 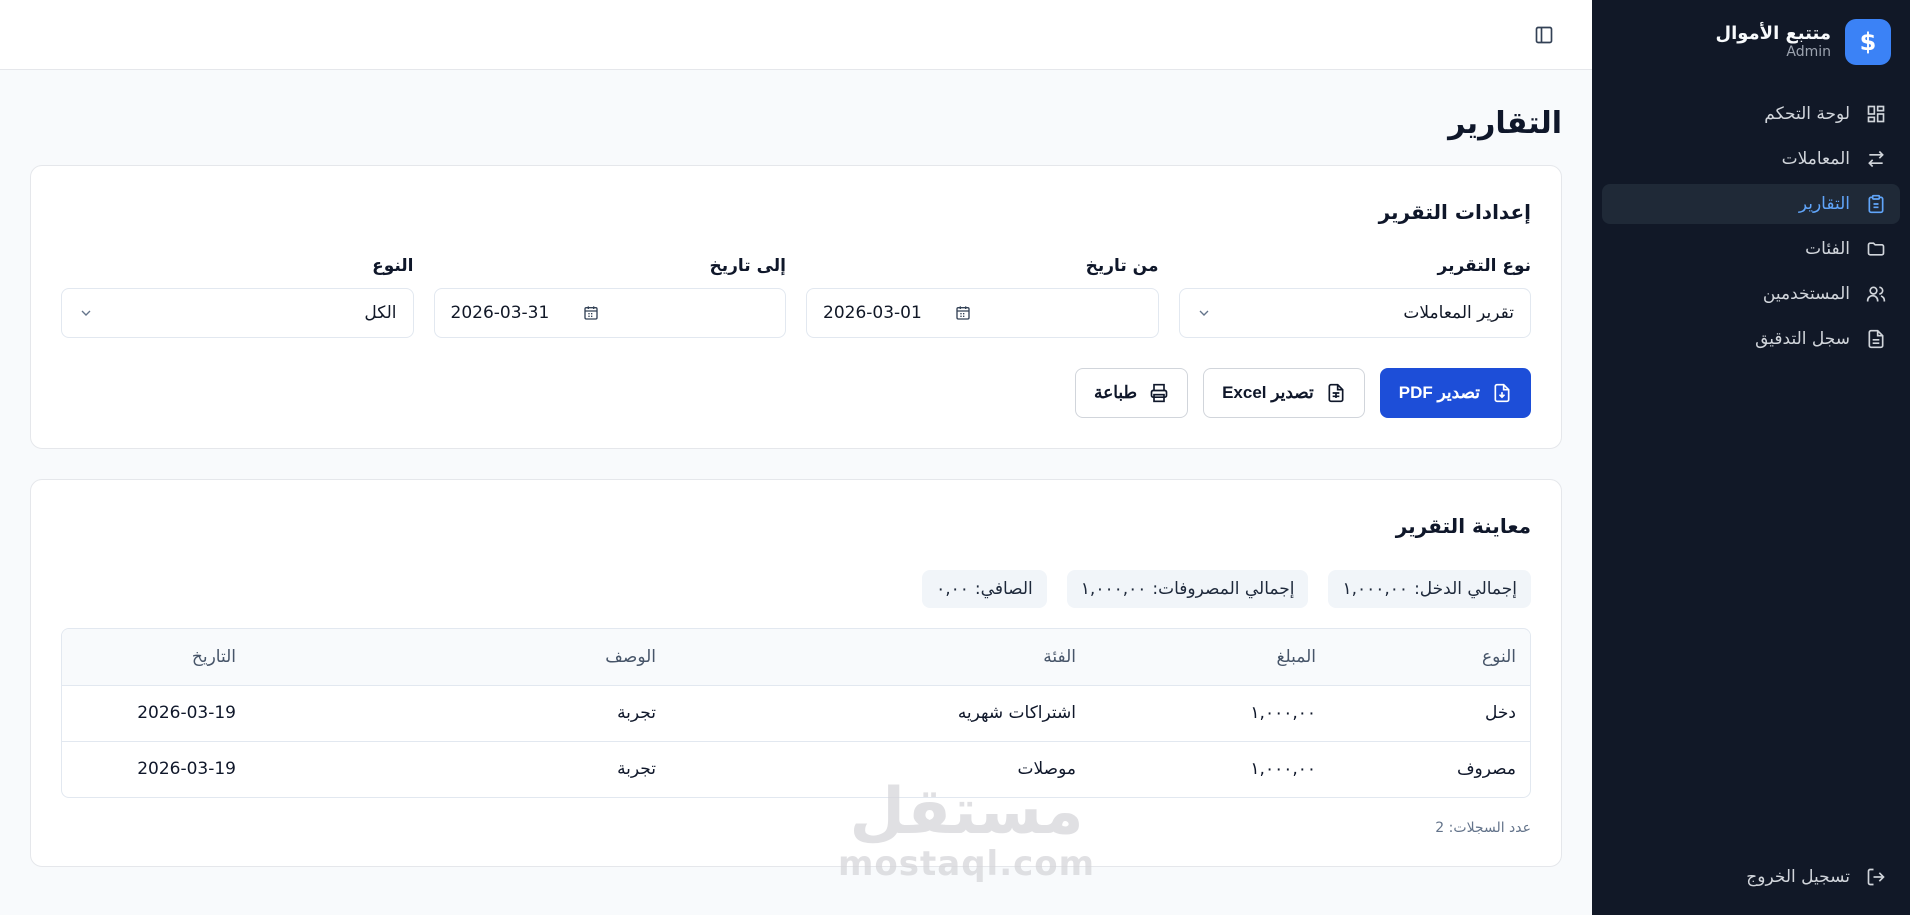 I want to click on sidebar-item-label: المعاملات, so click(x=1815, y=159).